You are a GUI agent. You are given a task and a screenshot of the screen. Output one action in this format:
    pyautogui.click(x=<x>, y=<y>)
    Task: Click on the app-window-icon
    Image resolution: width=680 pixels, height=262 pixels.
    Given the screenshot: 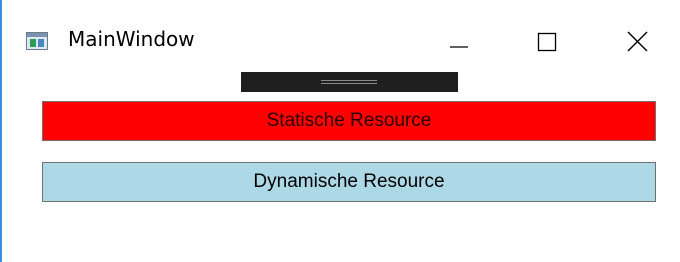 What is the action you would take?
    pyautogui.click(x=37, y=41)
    